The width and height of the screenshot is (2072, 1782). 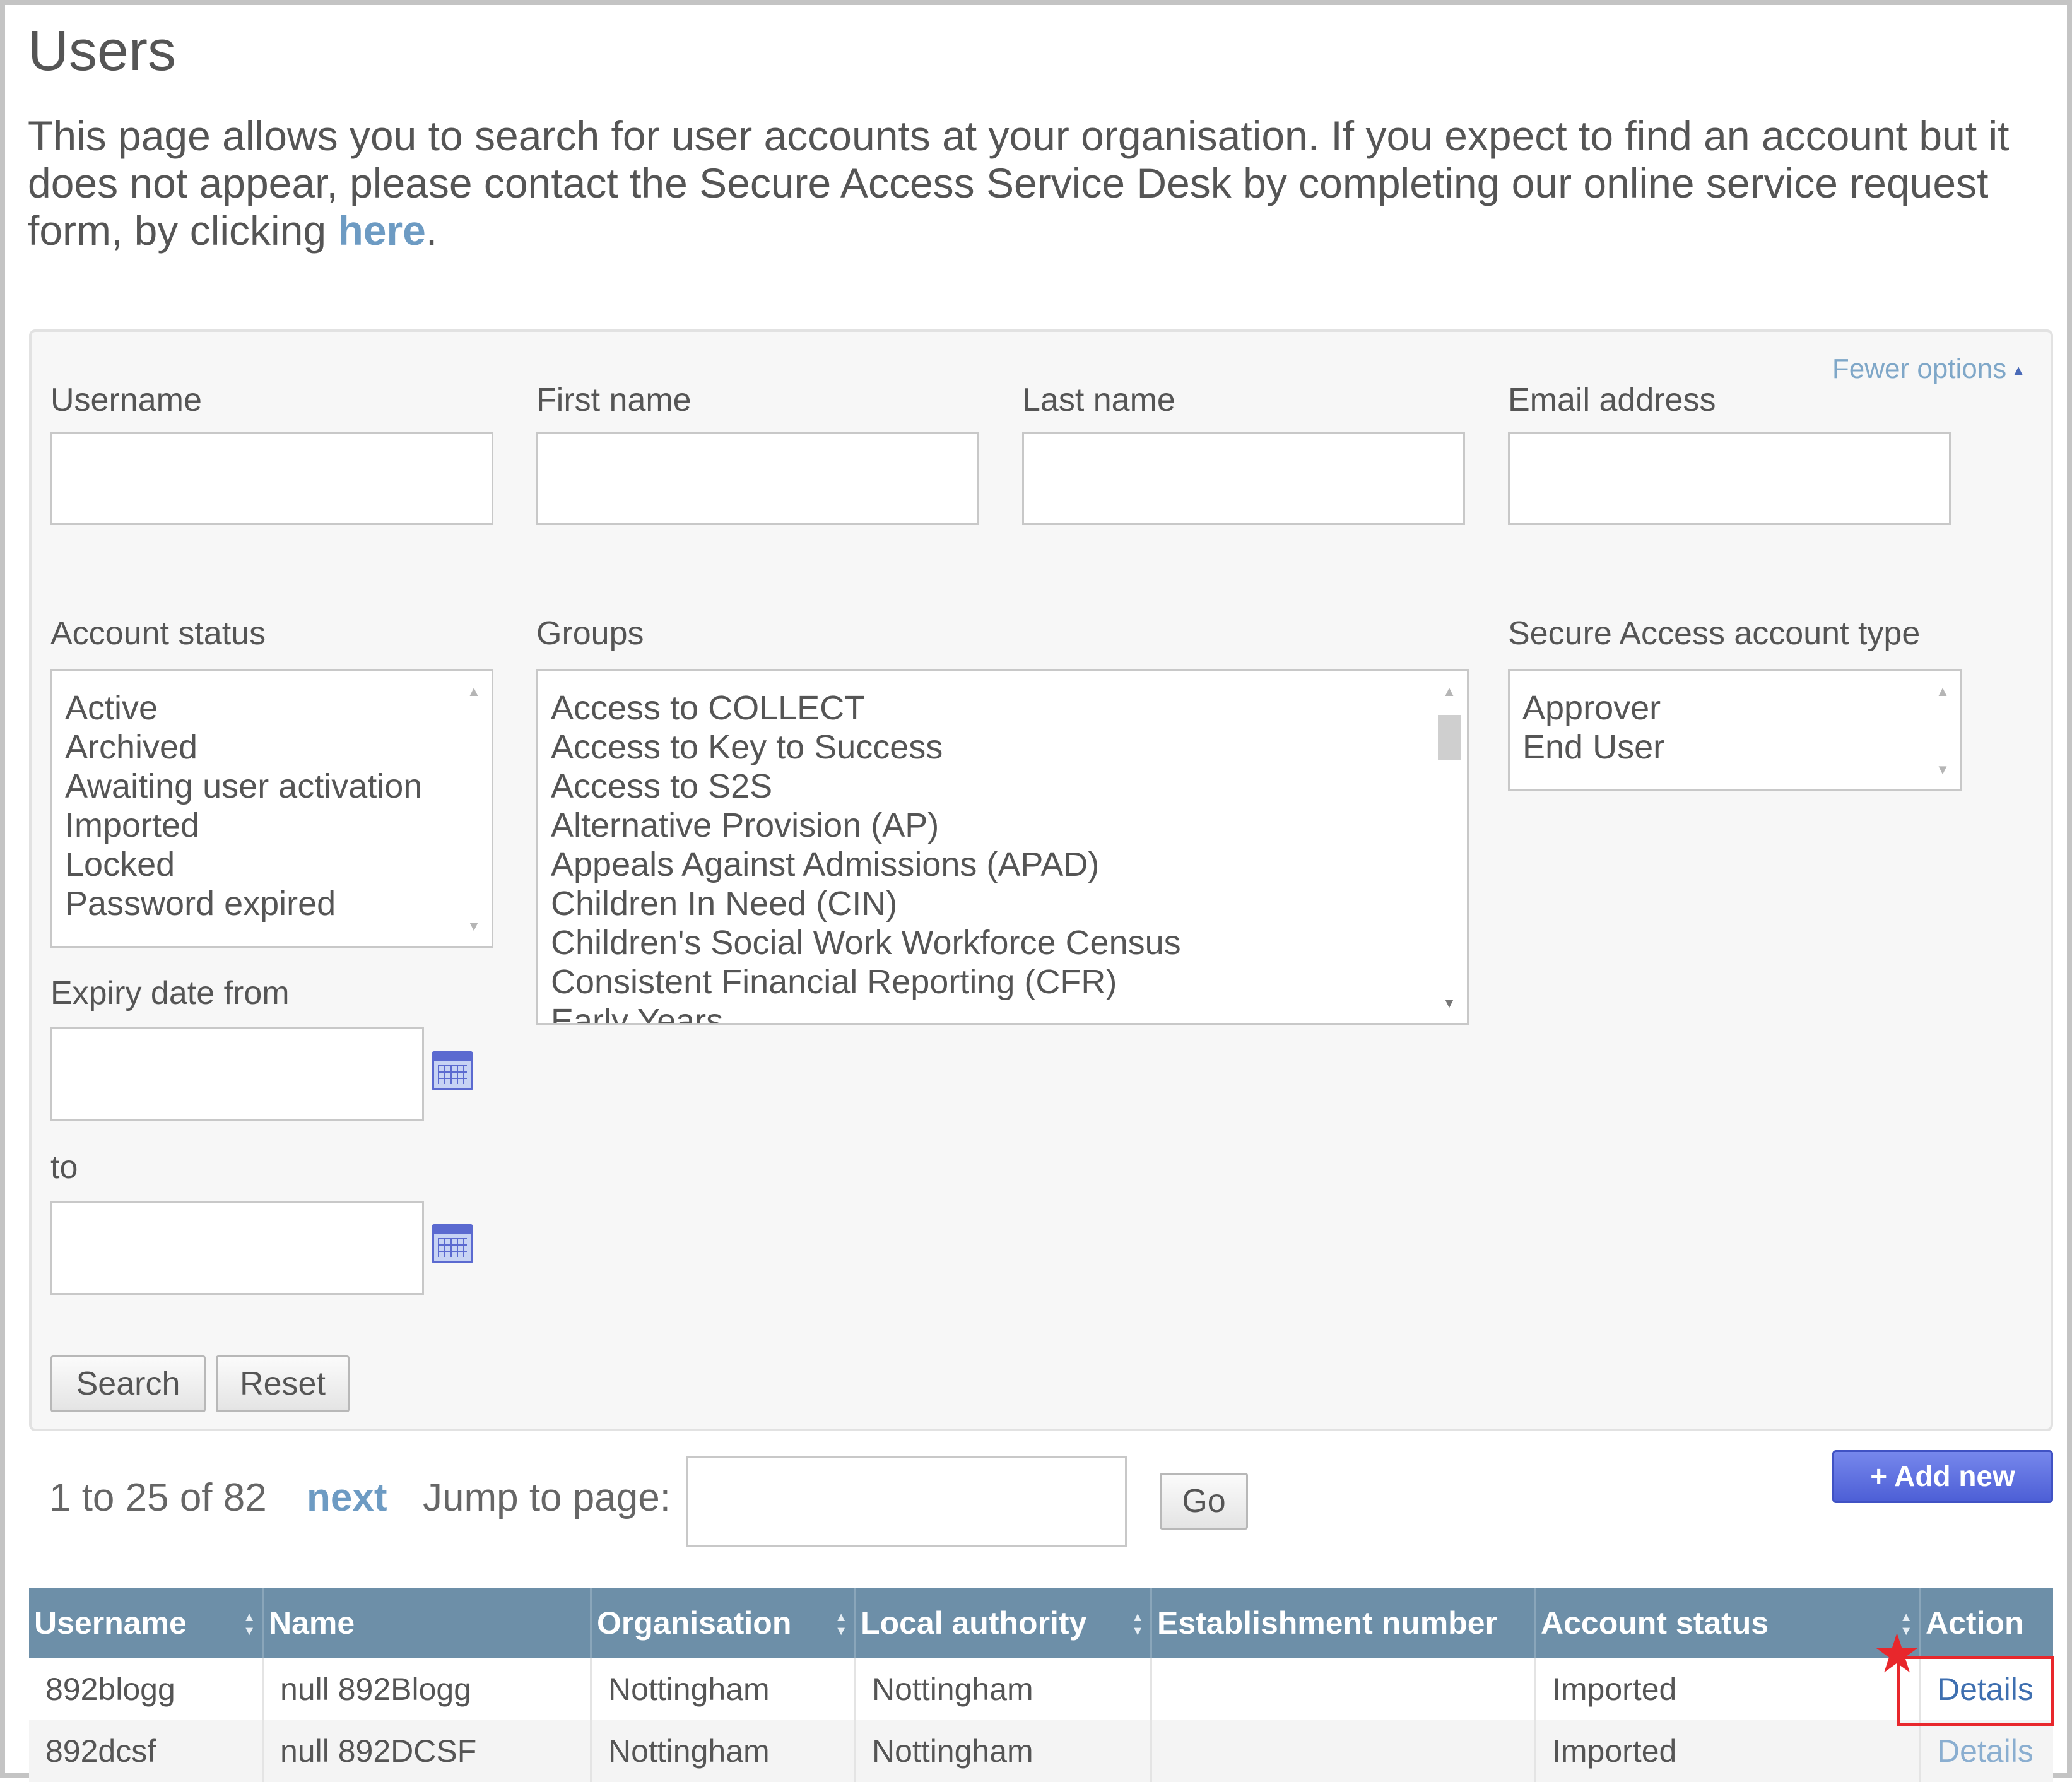 What do you see at coordinates (428, 1751) in the screenshot?
I see `cell-name: null 892DCSF` at bounding box center [428, 1751].